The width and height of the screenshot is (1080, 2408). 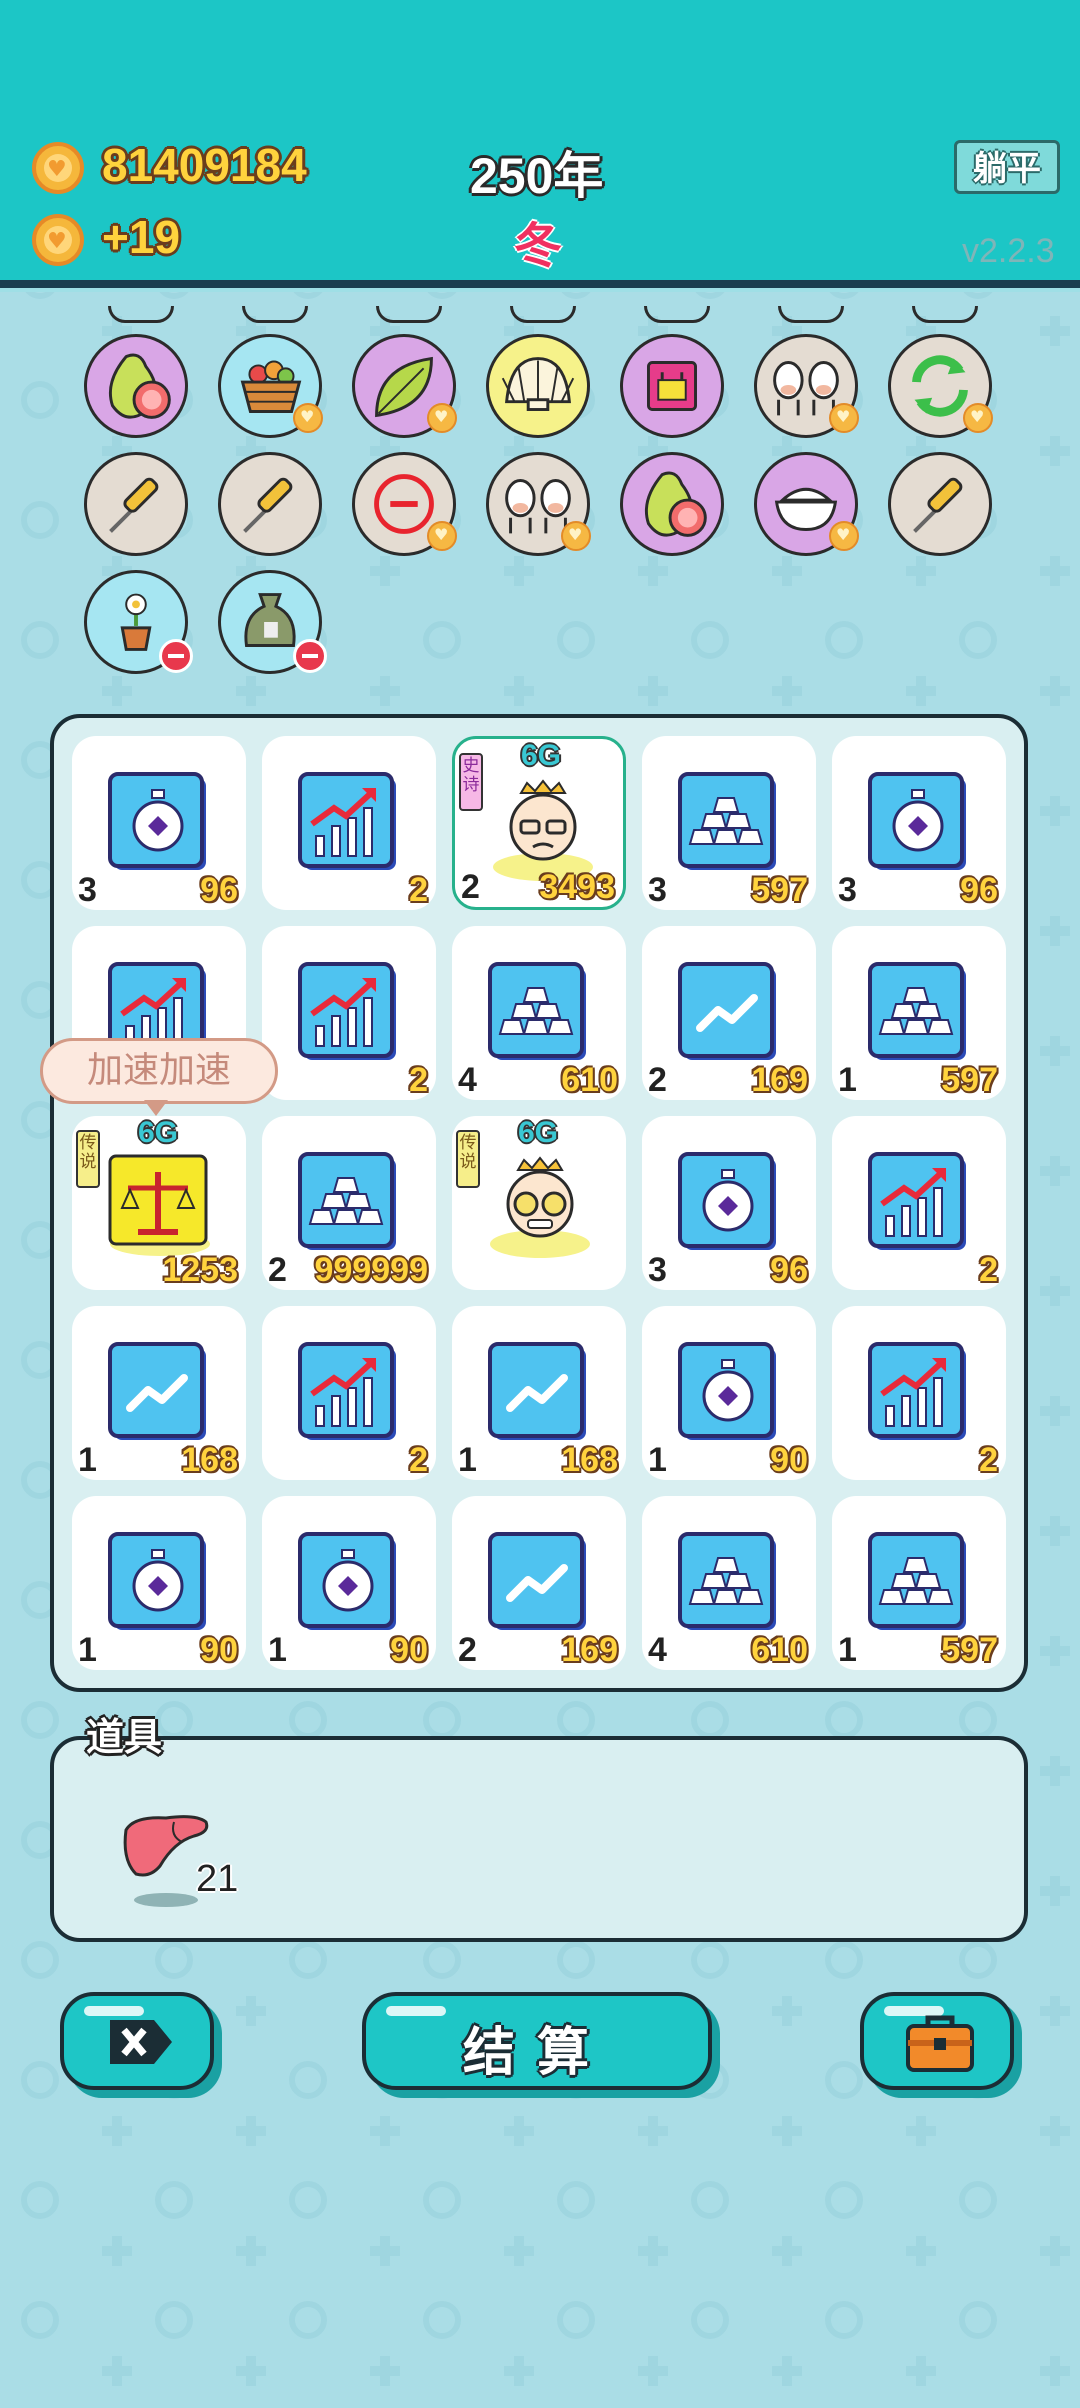 I want to click on settle-button: 结算, so click(x=537, y=2041).